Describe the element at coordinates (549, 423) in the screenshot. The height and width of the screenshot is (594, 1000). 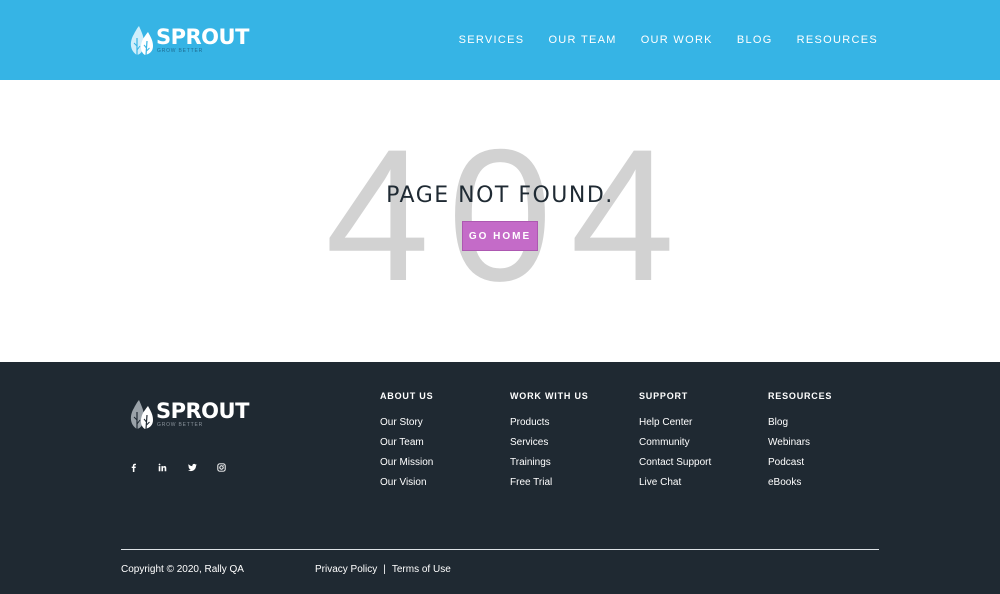
I see `footer-link-products: Products` at that location.